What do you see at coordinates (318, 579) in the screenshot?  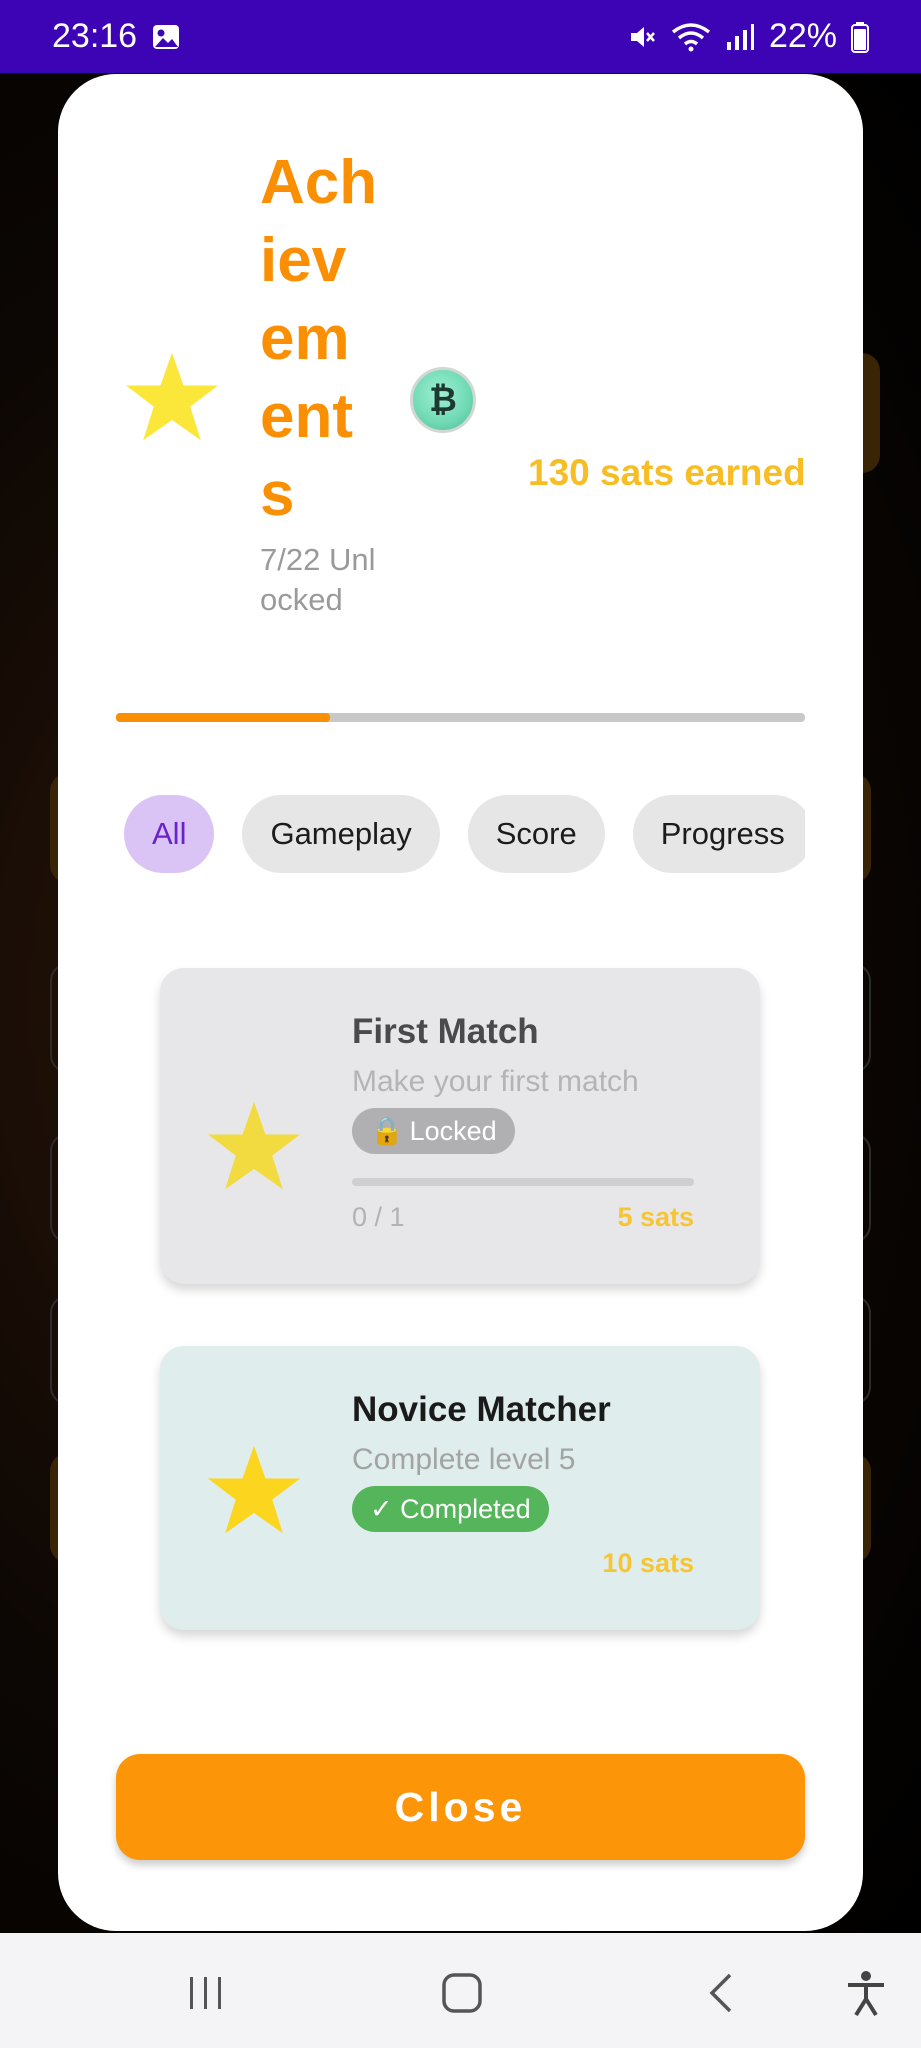 I see `unlocked-count: 7/22 Unlocked` at bounding box center [318, 579].